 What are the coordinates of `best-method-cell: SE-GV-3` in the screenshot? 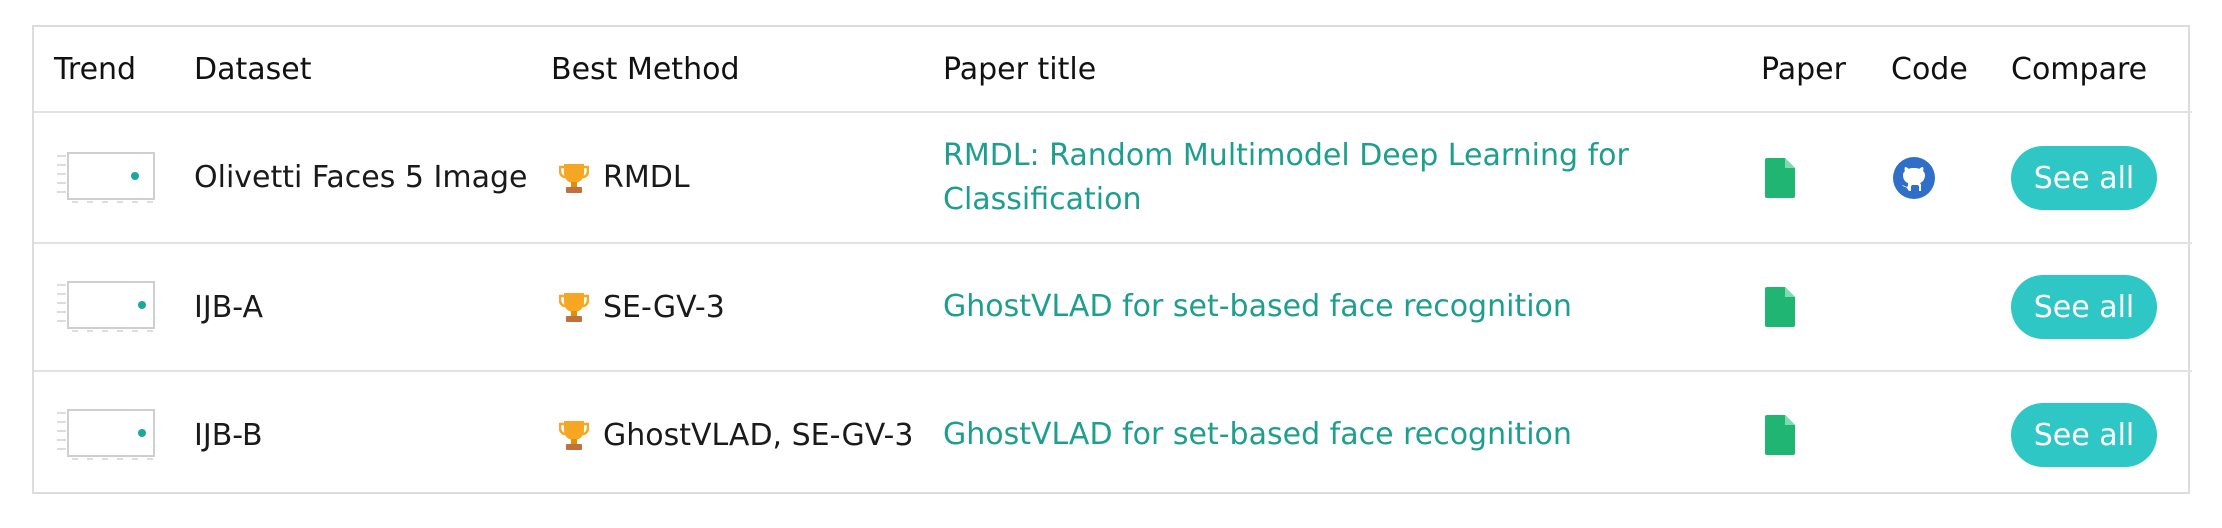 It's located at (747, 306).